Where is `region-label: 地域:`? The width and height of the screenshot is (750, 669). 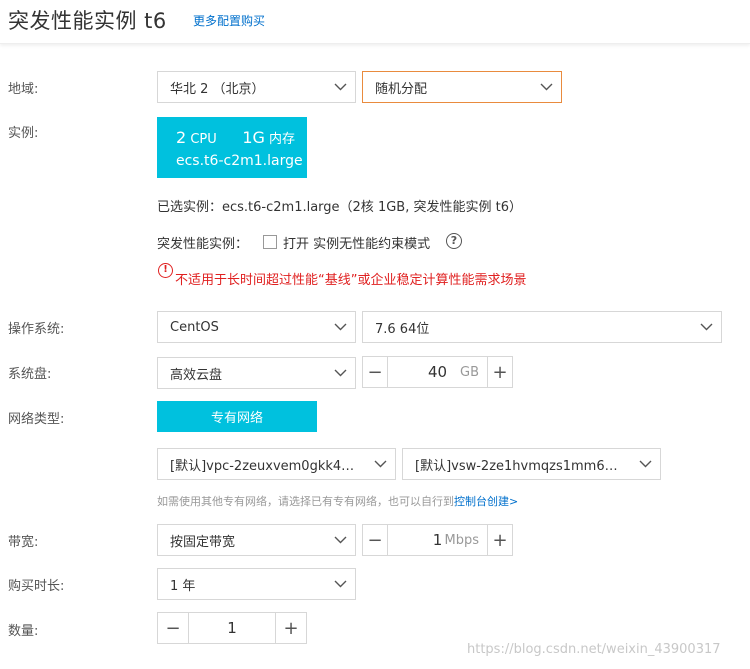 region-label: 地域: is located at coordinates (23, 89).